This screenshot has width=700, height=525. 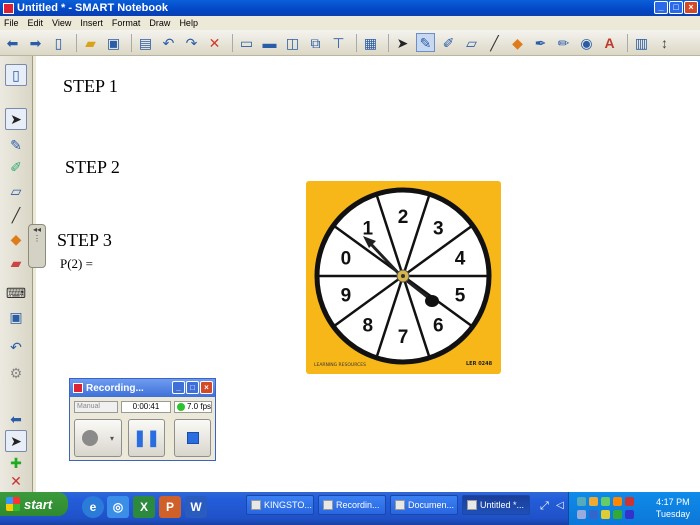 I want to click on shapes-icon: ◆, so click(x=517, y=42).